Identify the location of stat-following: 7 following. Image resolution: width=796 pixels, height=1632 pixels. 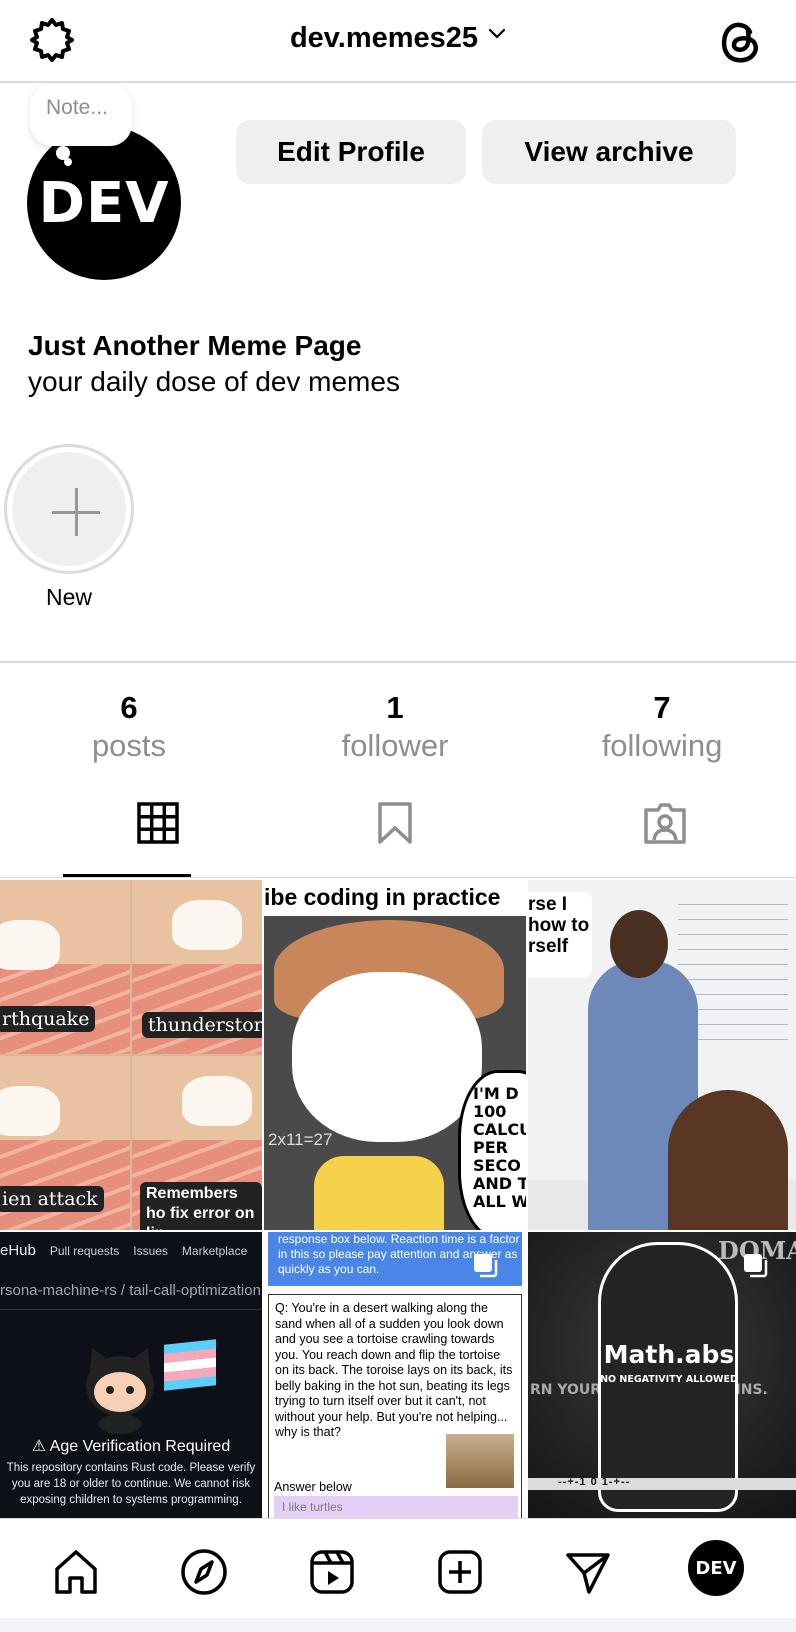
(662, 728).